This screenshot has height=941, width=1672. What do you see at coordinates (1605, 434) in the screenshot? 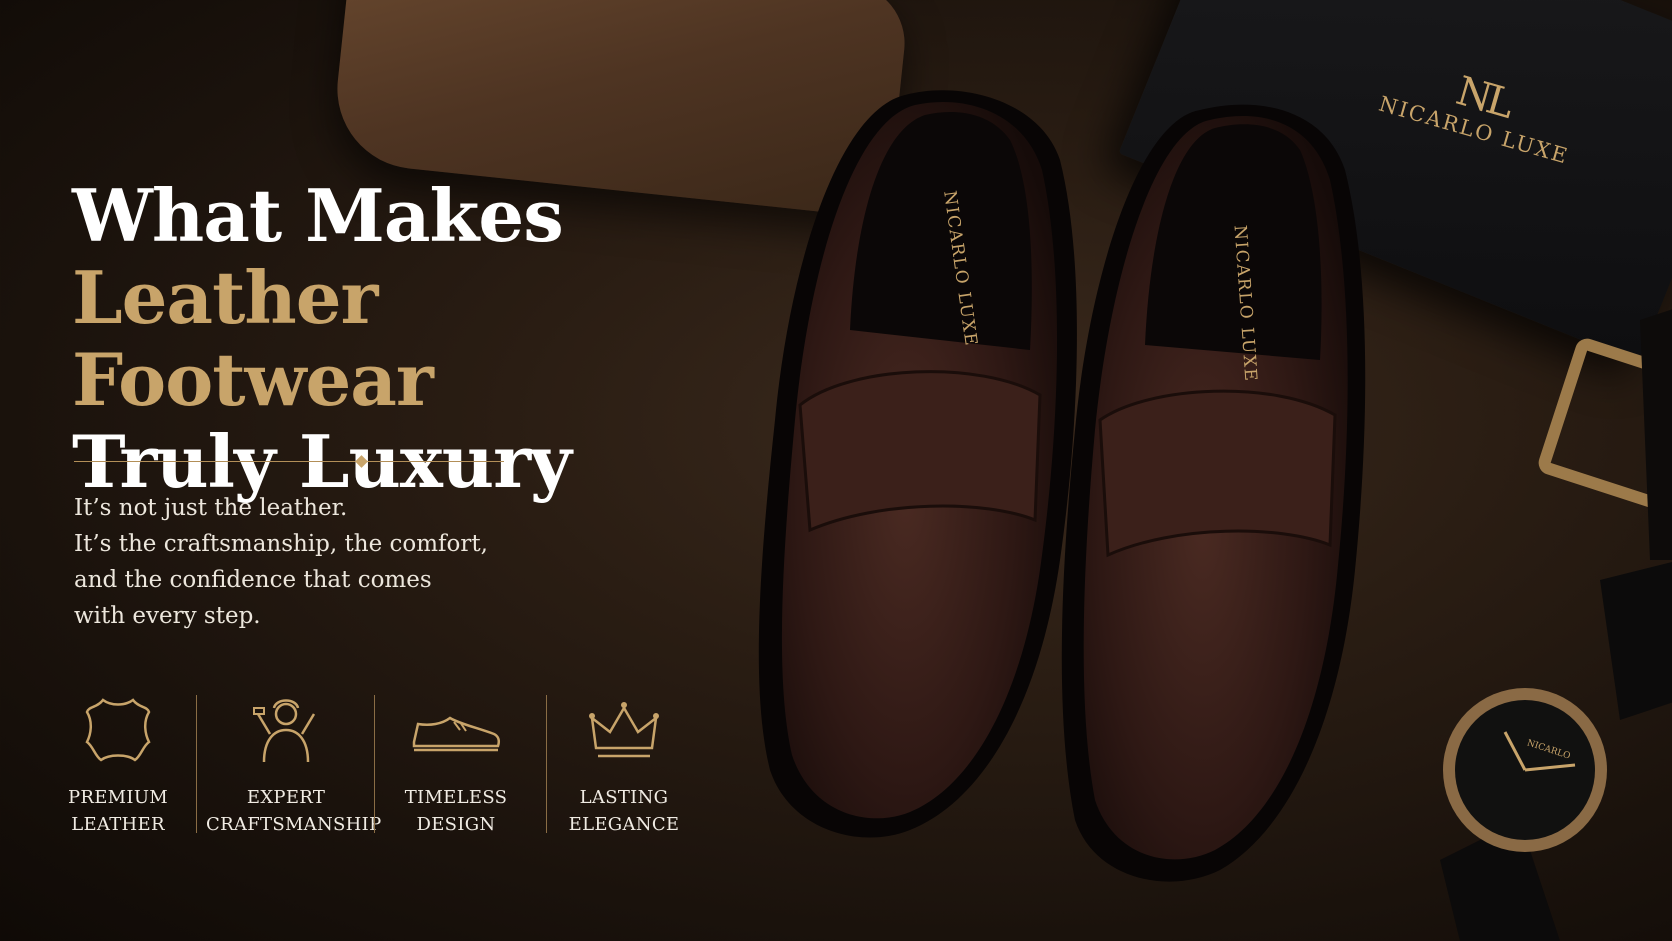
I see `belt-buckle` at bounding box center [1605, 434].